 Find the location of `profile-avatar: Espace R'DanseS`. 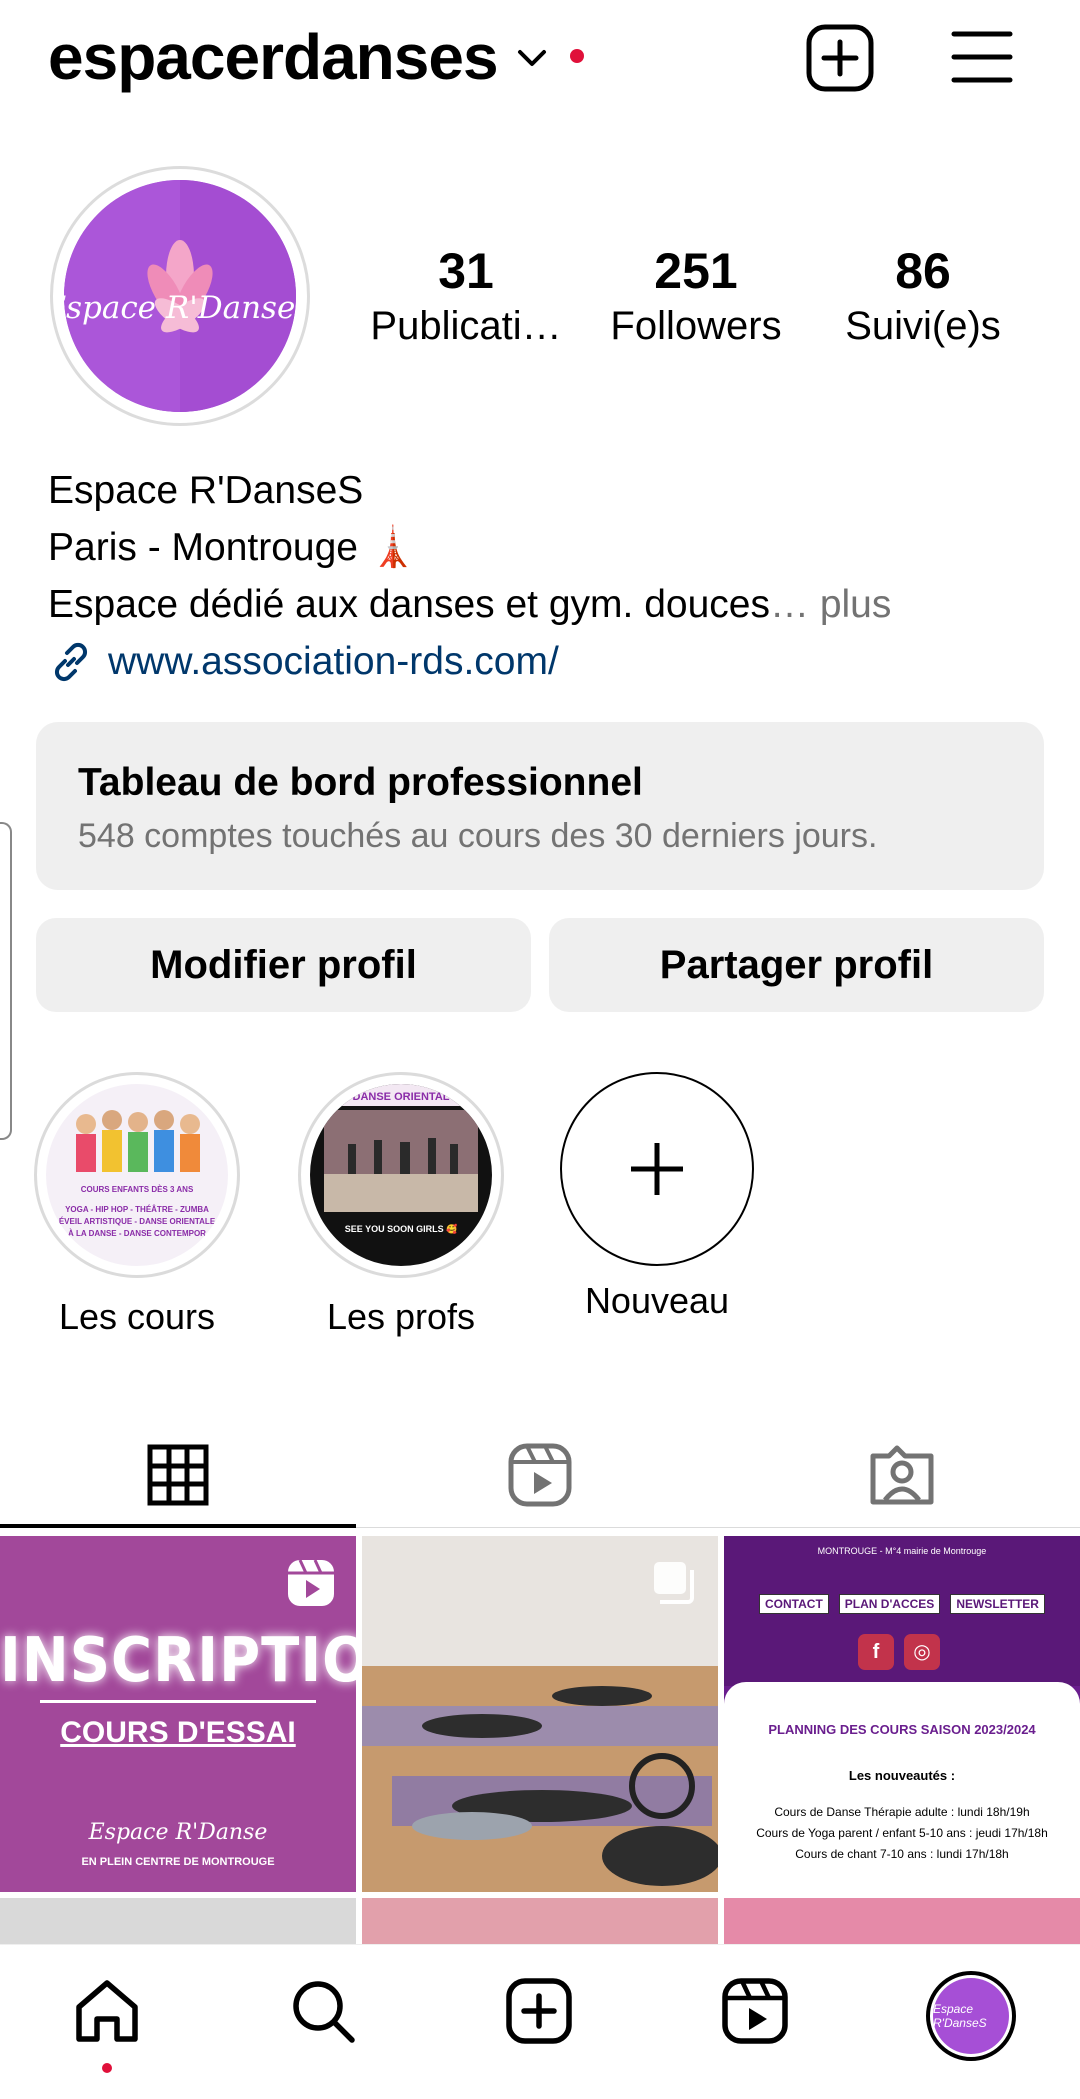

profile-avatar: Espace R'DanseS is located at coordinates (180, 296).